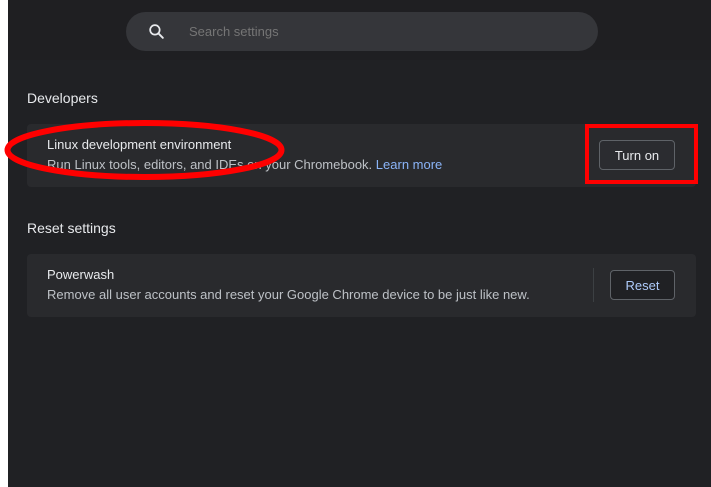 The height and width of the screenshot is (487, 711). I want to click on search-icon, so click(156, 31).